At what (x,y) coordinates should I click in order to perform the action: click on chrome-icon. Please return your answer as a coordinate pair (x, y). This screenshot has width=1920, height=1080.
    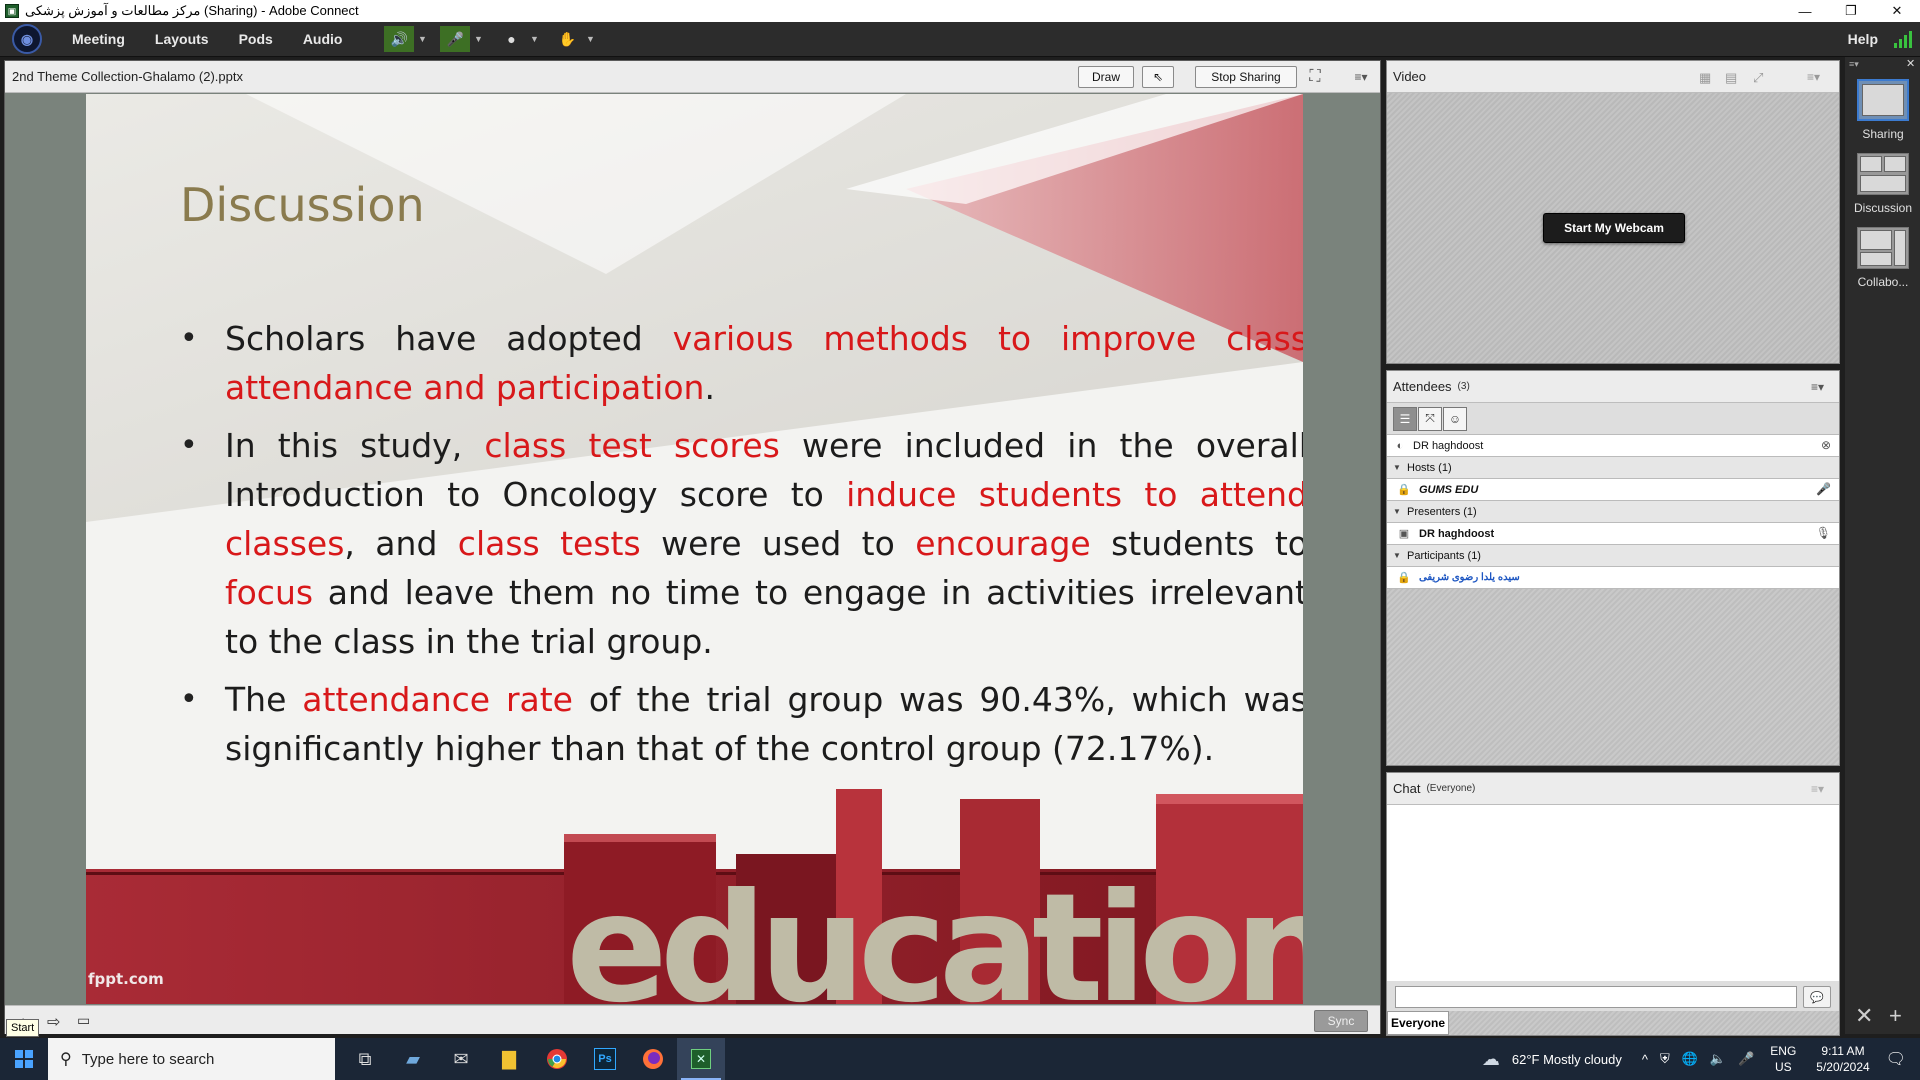
    Looking at the image, I should click on (557, 1059).